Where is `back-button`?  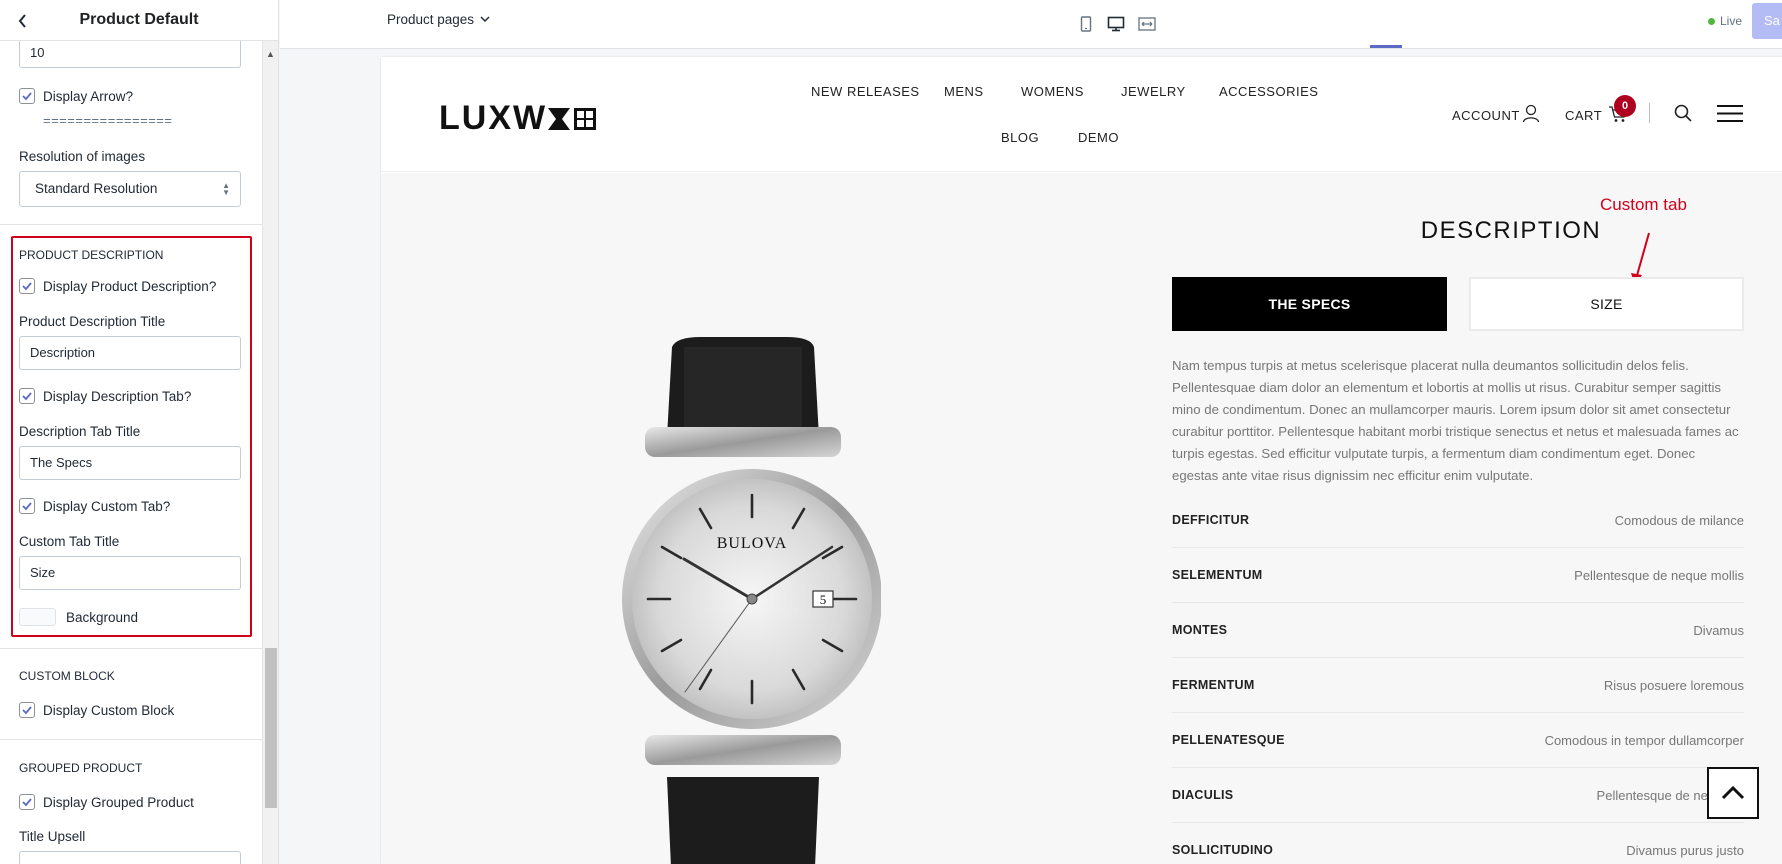 back-button is located at coordinates (23, 21).